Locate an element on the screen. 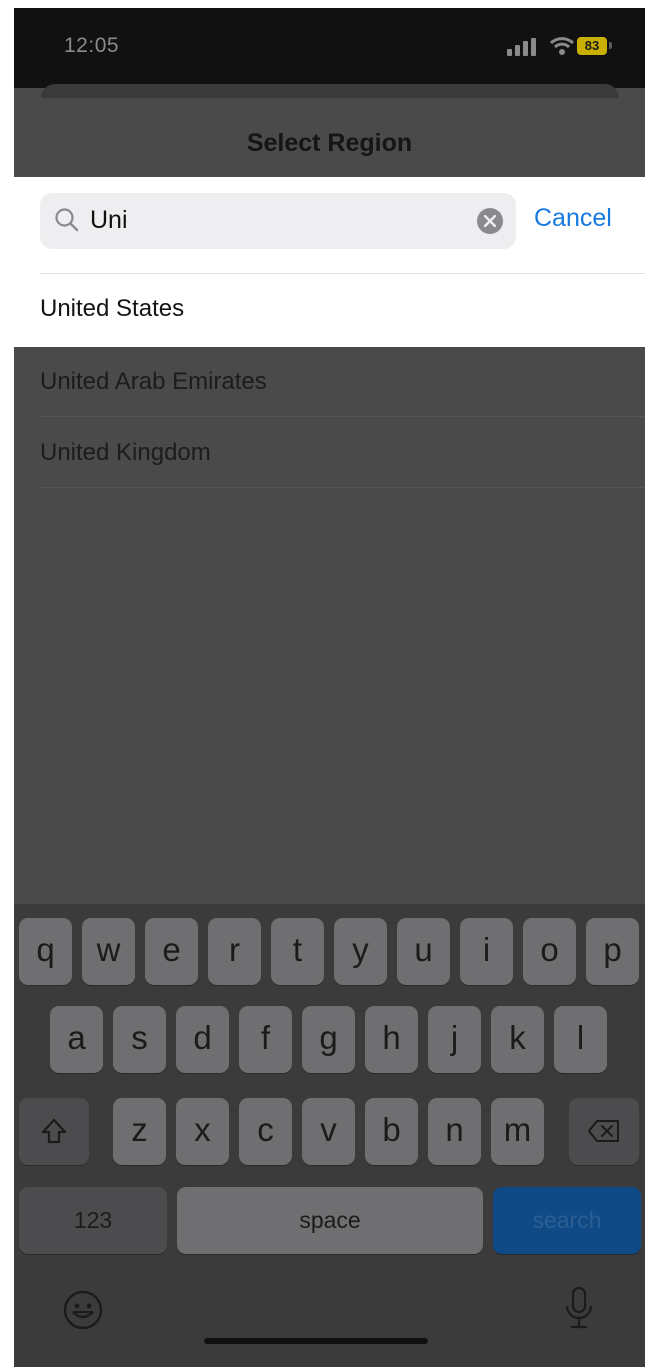 Image resolution: width=651 pixels, height=1367 pixels. cellular-signal-icon is located at coordinates (522, 49).